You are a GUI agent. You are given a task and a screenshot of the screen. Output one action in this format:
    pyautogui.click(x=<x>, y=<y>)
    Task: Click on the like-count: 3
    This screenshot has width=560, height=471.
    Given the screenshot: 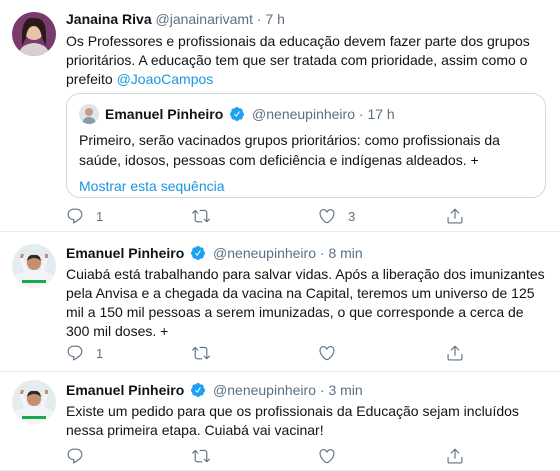 What is the action you would take?
    pyautogui.click(x=352, y=216)
    